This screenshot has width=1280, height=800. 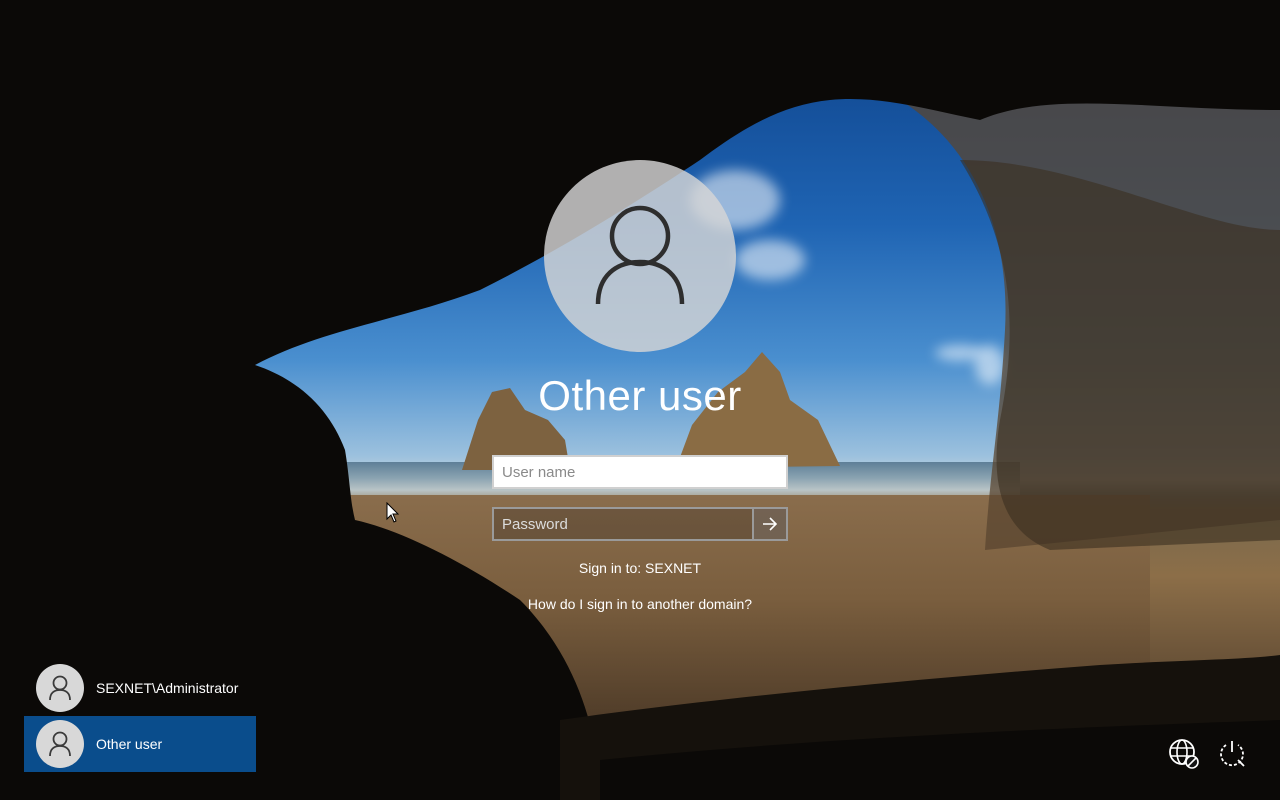 I want to click on password-field, so click(x=640, y=524).